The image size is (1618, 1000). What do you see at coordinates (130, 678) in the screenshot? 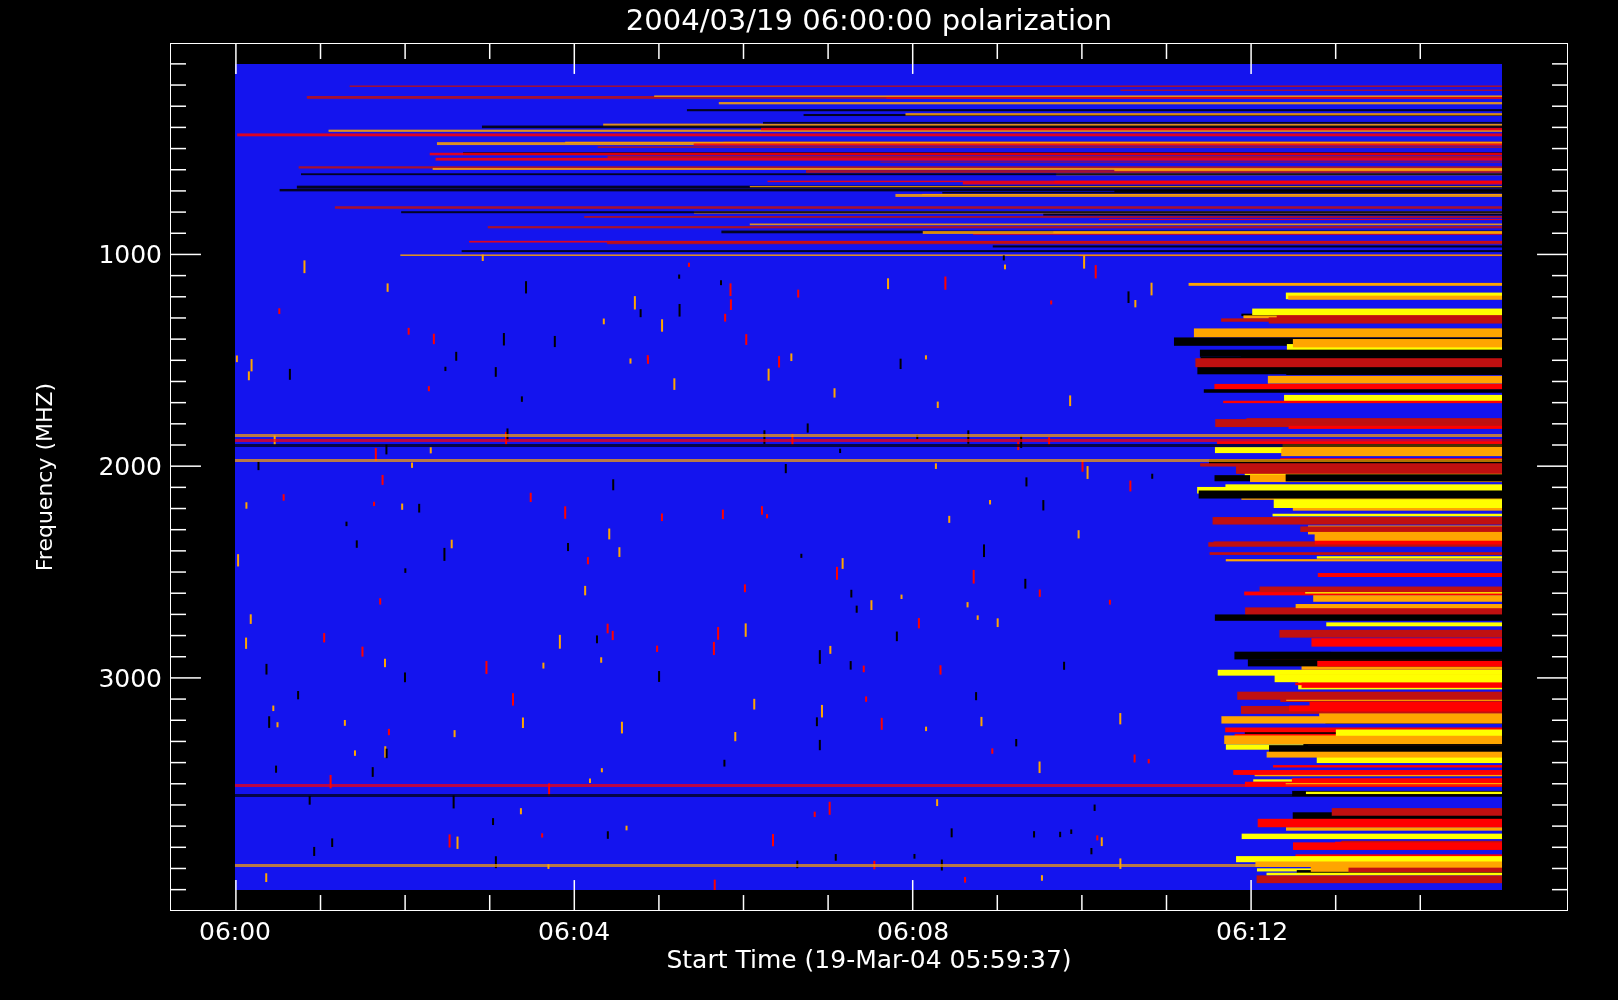
I see `y-tick-label: 3000` at bounding box center [130, 678].